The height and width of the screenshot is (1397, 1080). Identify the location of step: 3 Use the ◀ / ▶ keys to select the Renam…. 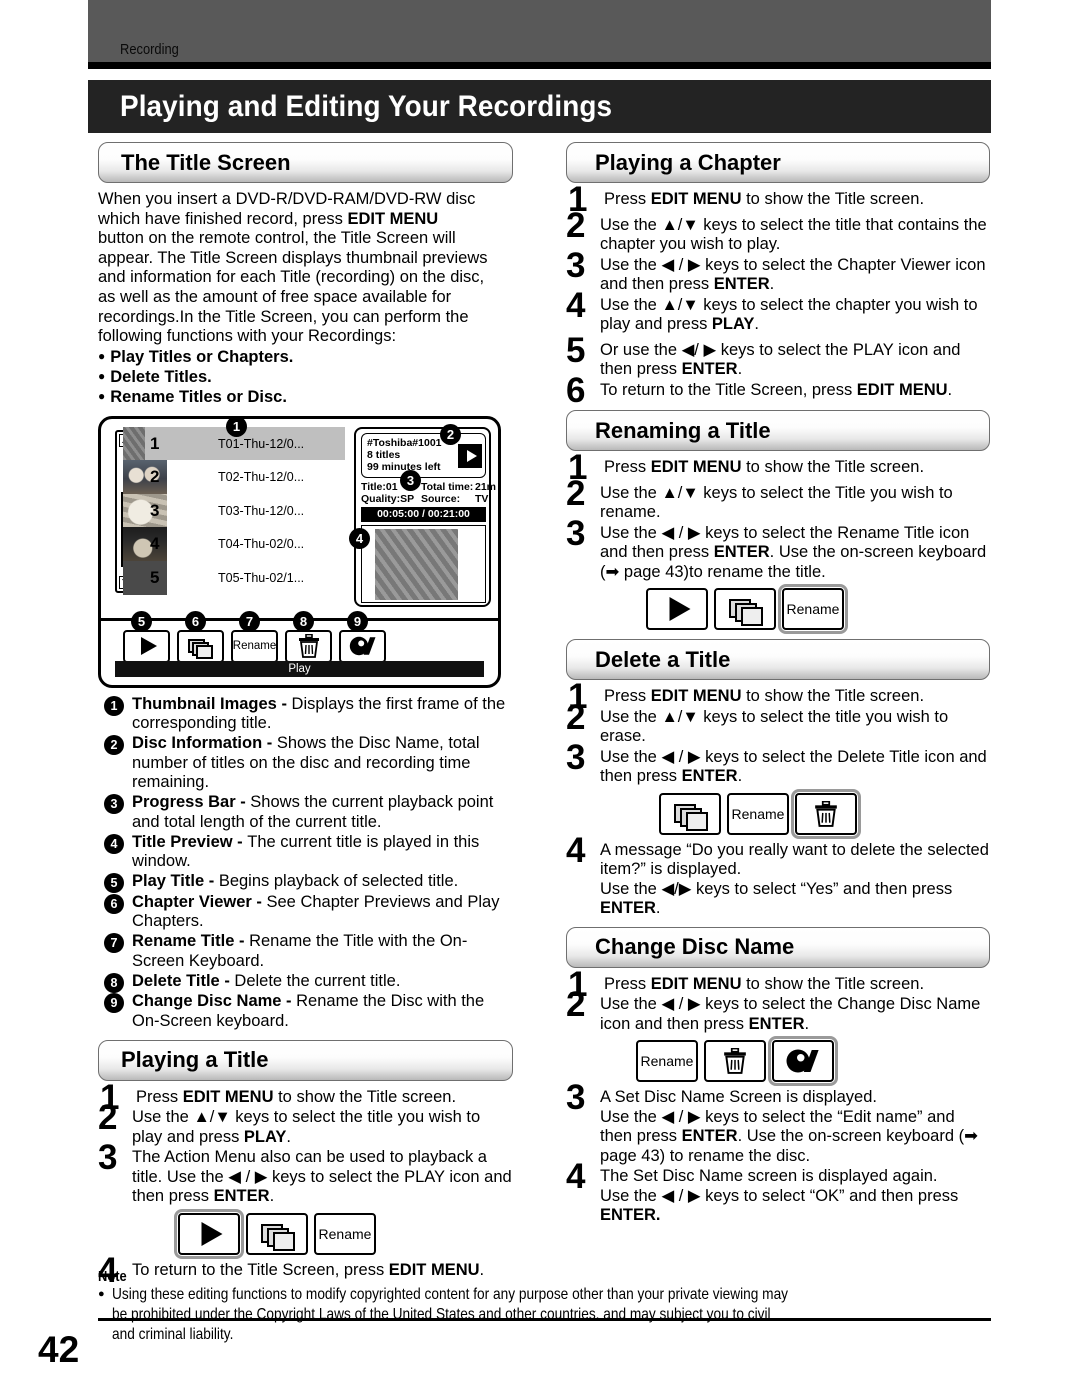
(778, 549).